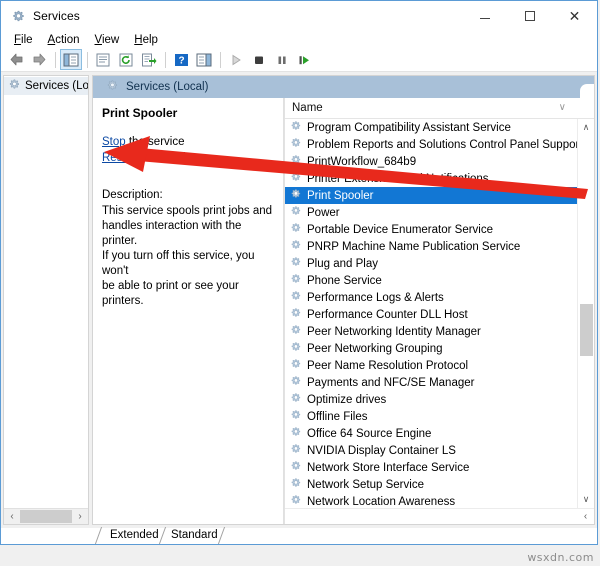 This screenshot has height=566, width=600. I want to click on stop-service-action: Stop the service, so click(188, 142).